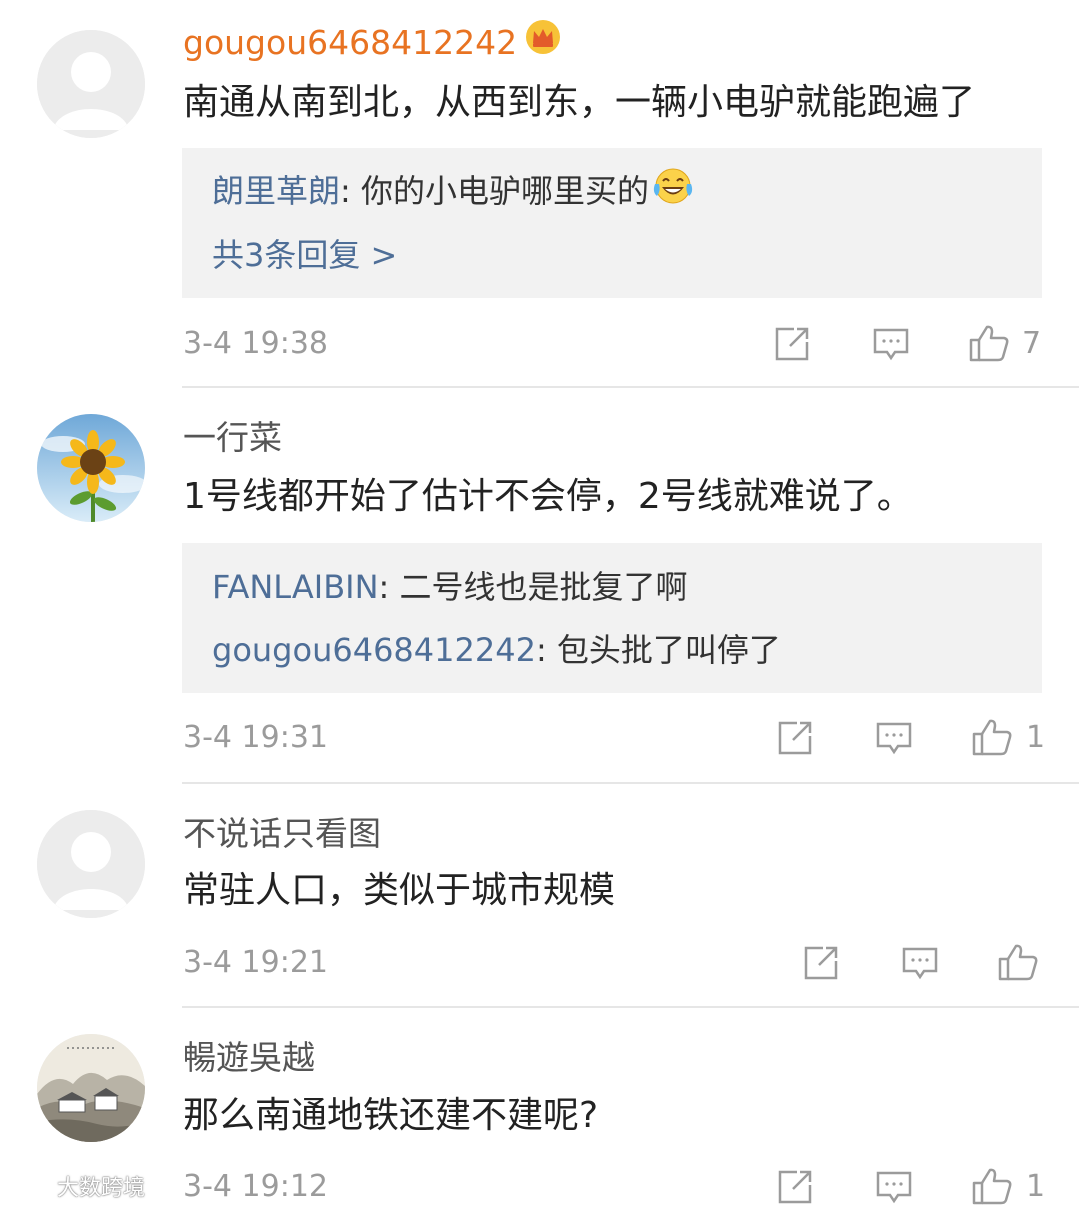  I want to click on comment-text: 1号线都开始了估计不会停，2号线就难说了。, so click(548, 496).